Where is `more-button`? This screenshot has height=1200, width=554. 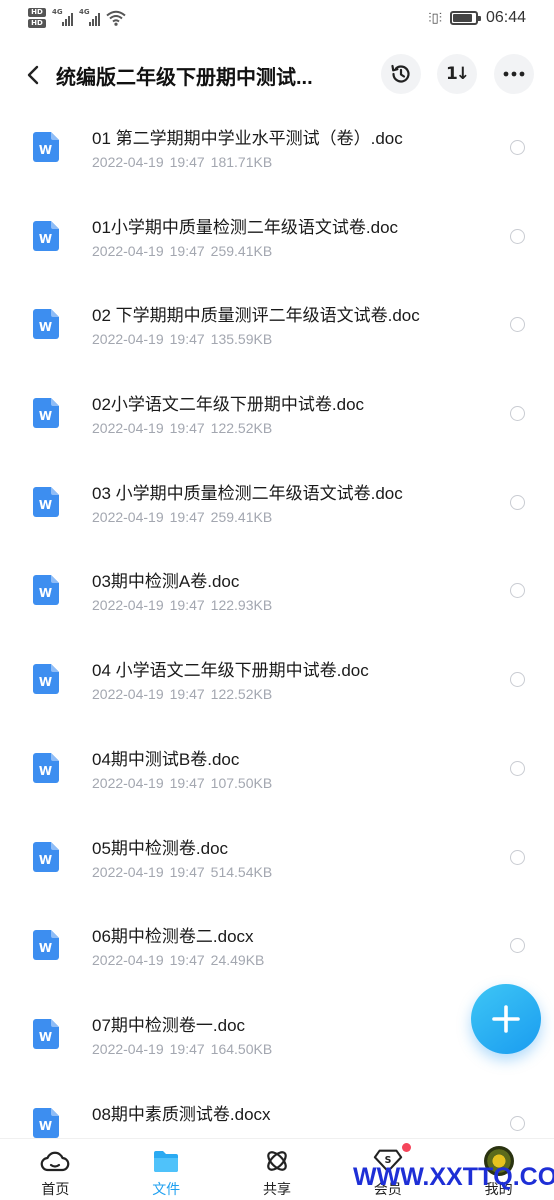 more-button is located at coordinates (514, 74).